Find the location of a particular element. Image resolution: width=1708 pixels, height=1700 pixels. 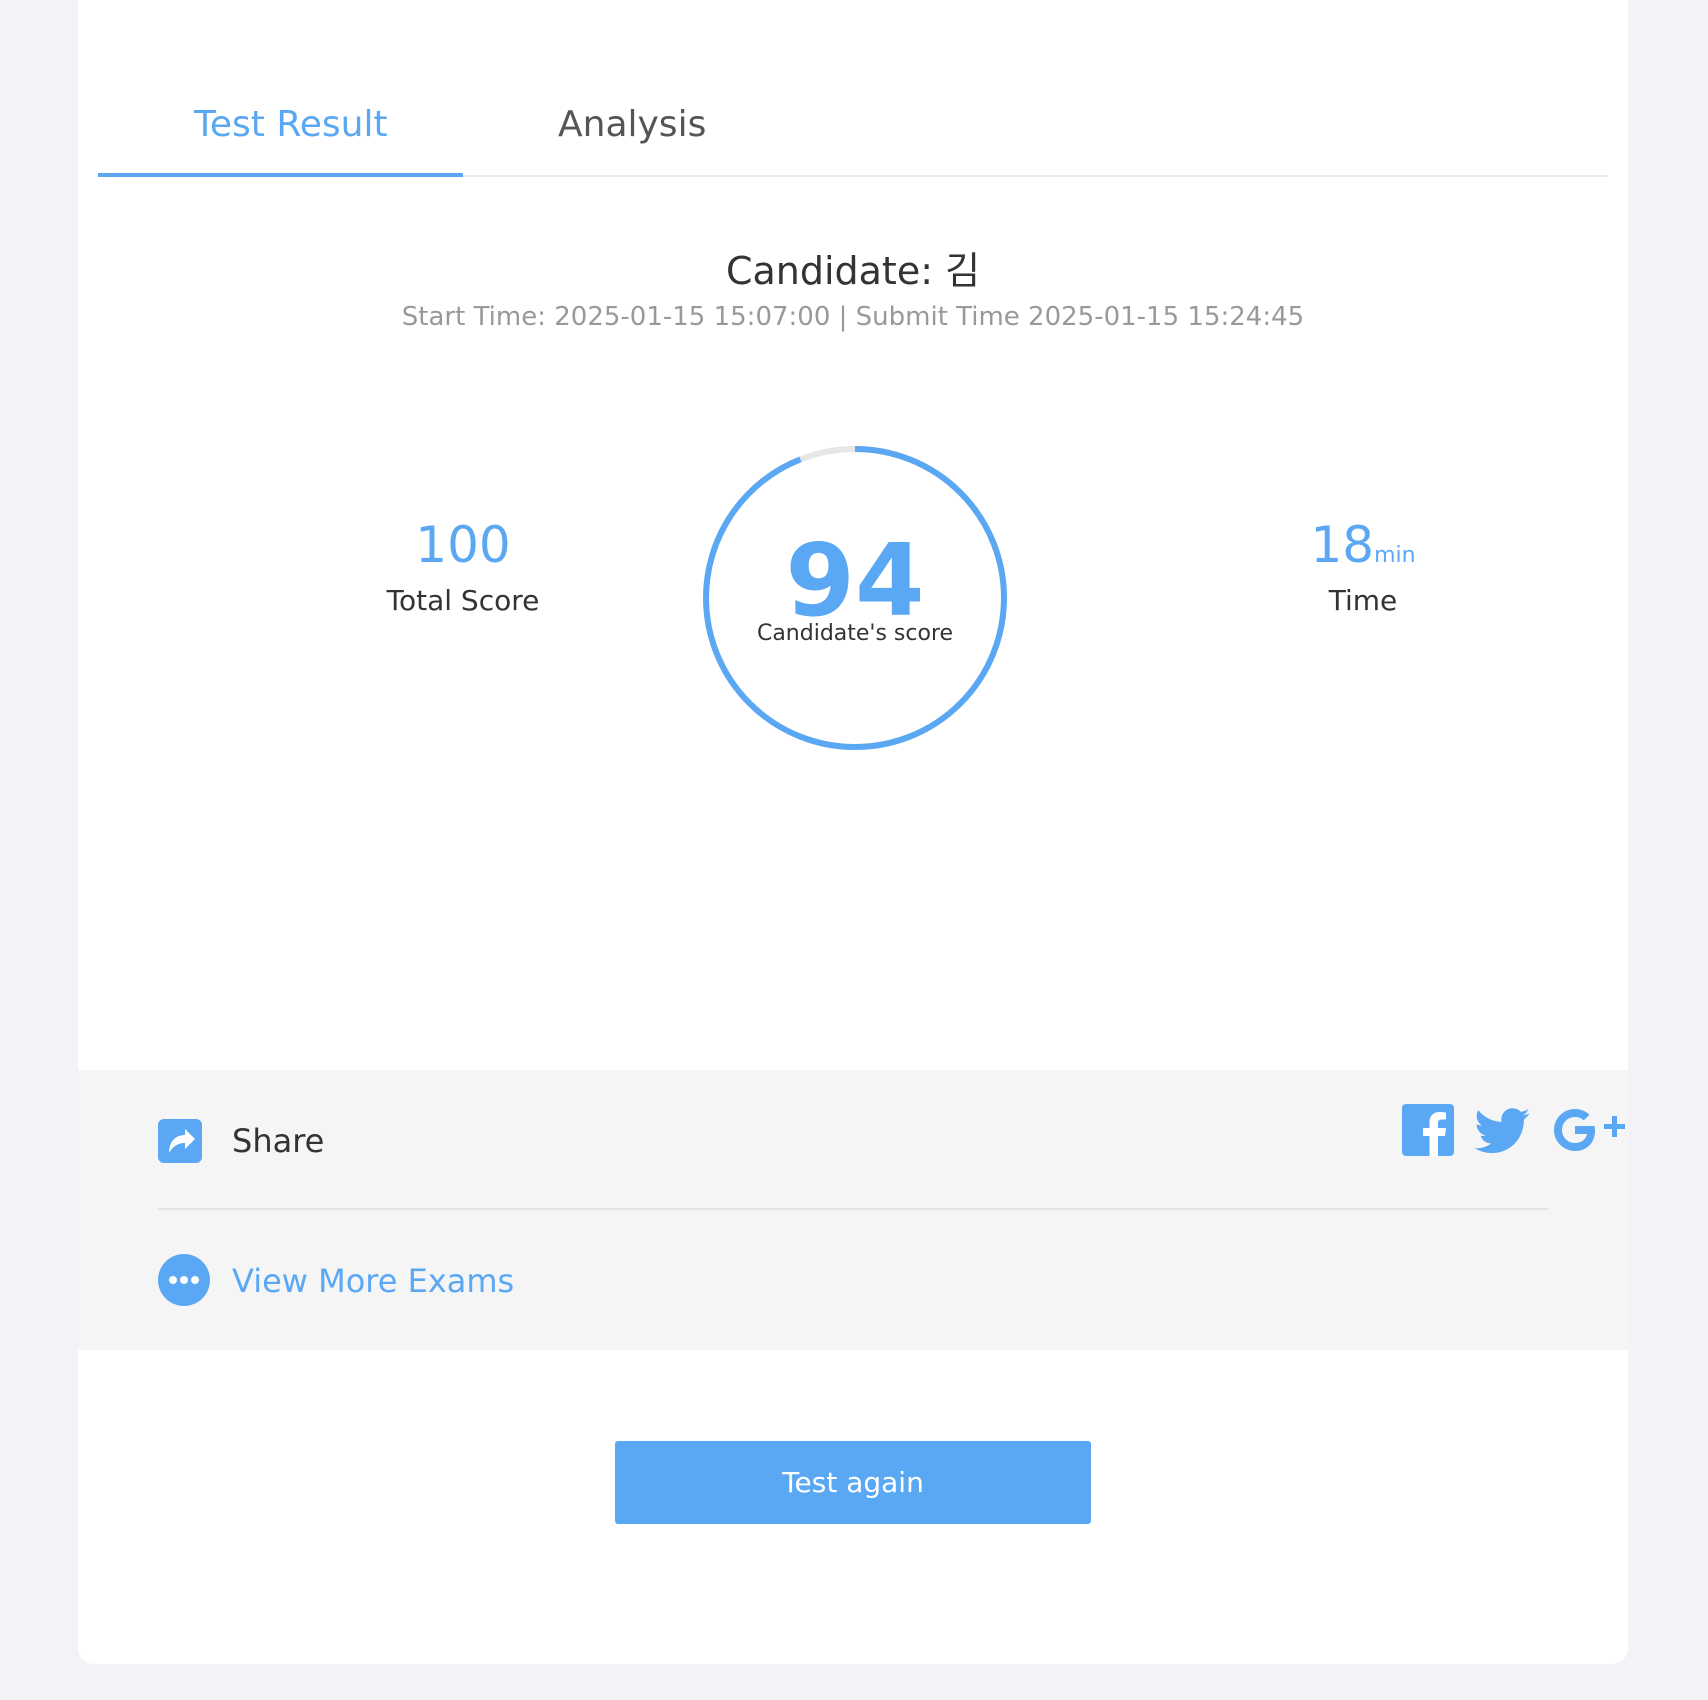

candidate-score-label: Candidate's score is located at coordinates (855, 633).